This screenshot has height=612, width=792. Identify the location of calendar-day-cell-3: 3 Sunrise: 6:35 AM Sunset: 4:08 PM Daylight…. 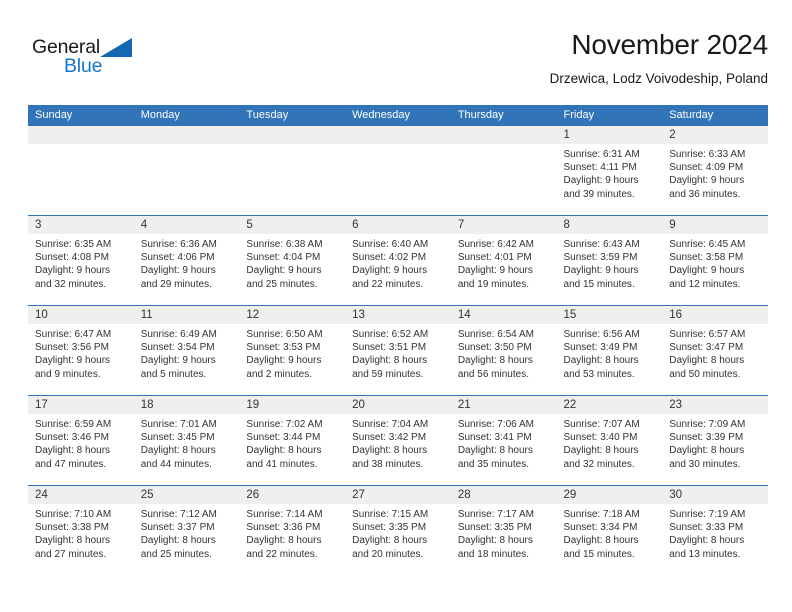
(81, 260).